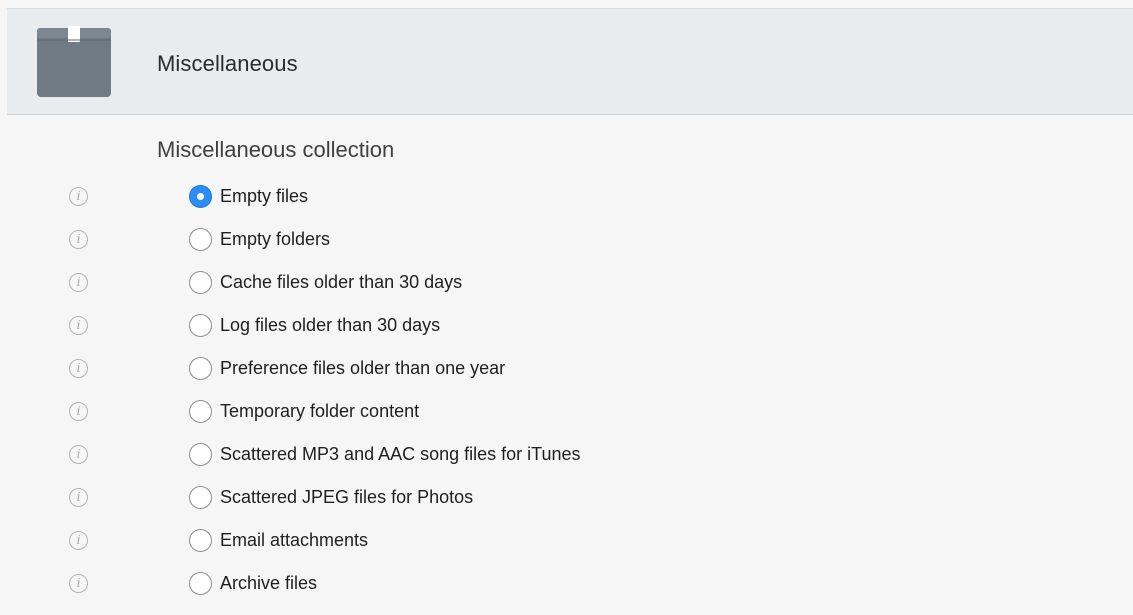  What do you see at coordinates (566, 583) in the screenshot?
I see `option-row: i Archive files` at bounding box center [566, 583].